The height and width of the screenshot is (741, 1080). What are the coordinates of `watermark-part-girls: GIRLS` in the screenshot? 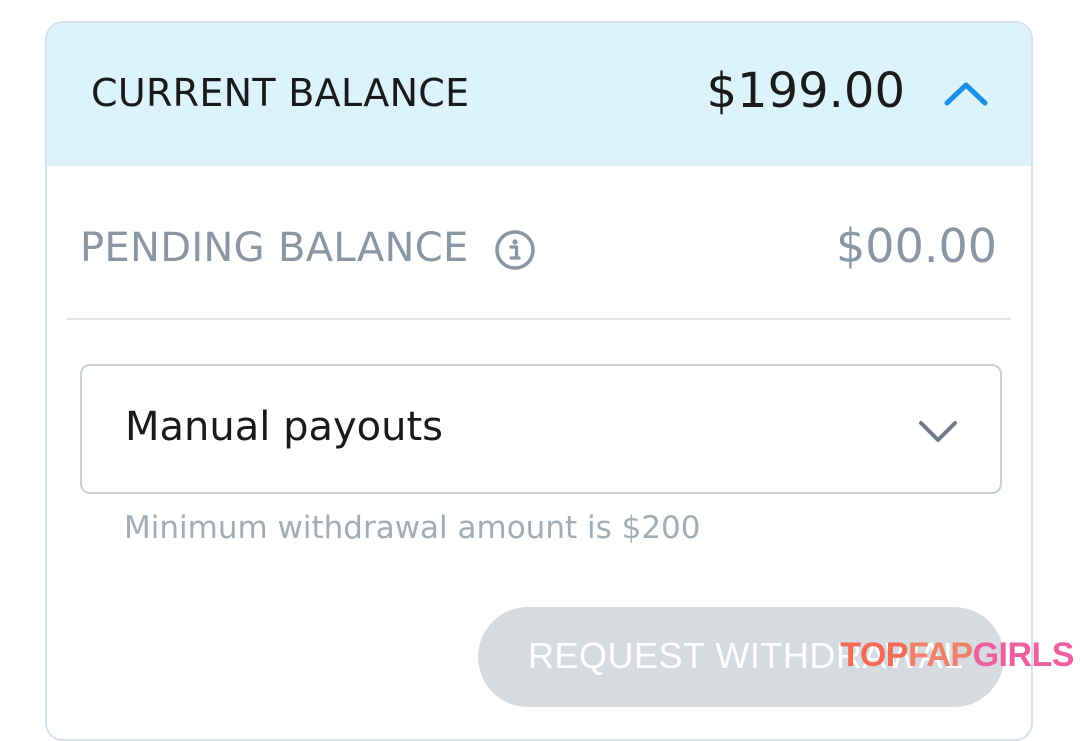 It's located at (1023, 655).